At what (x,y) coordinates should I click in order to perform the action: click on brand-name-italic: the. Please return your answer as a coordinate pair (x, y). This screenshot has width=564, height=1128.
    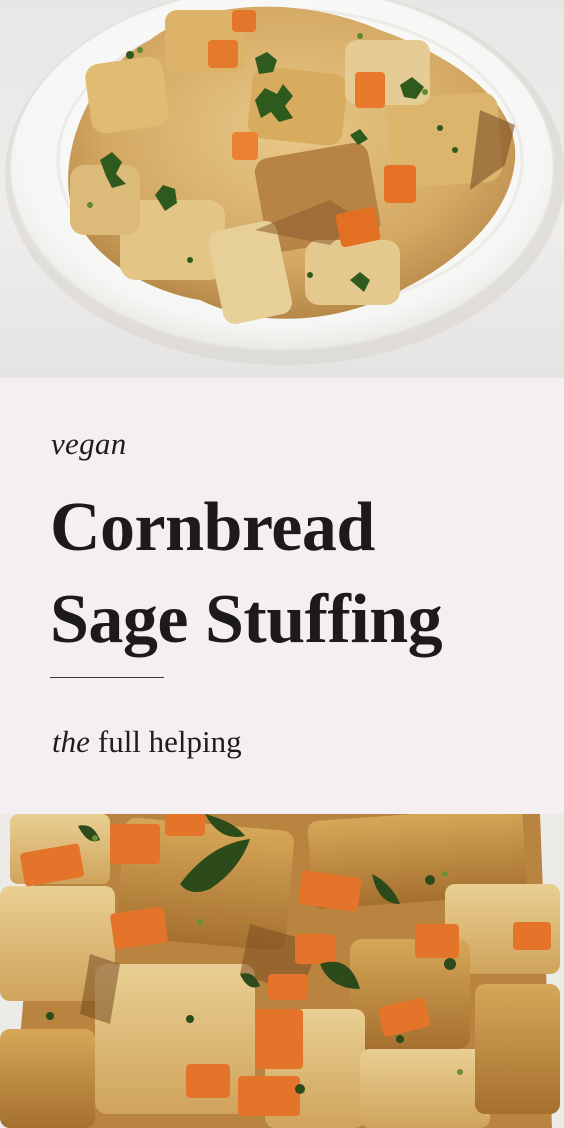
    Looking at the image, I should click on (71, 741).